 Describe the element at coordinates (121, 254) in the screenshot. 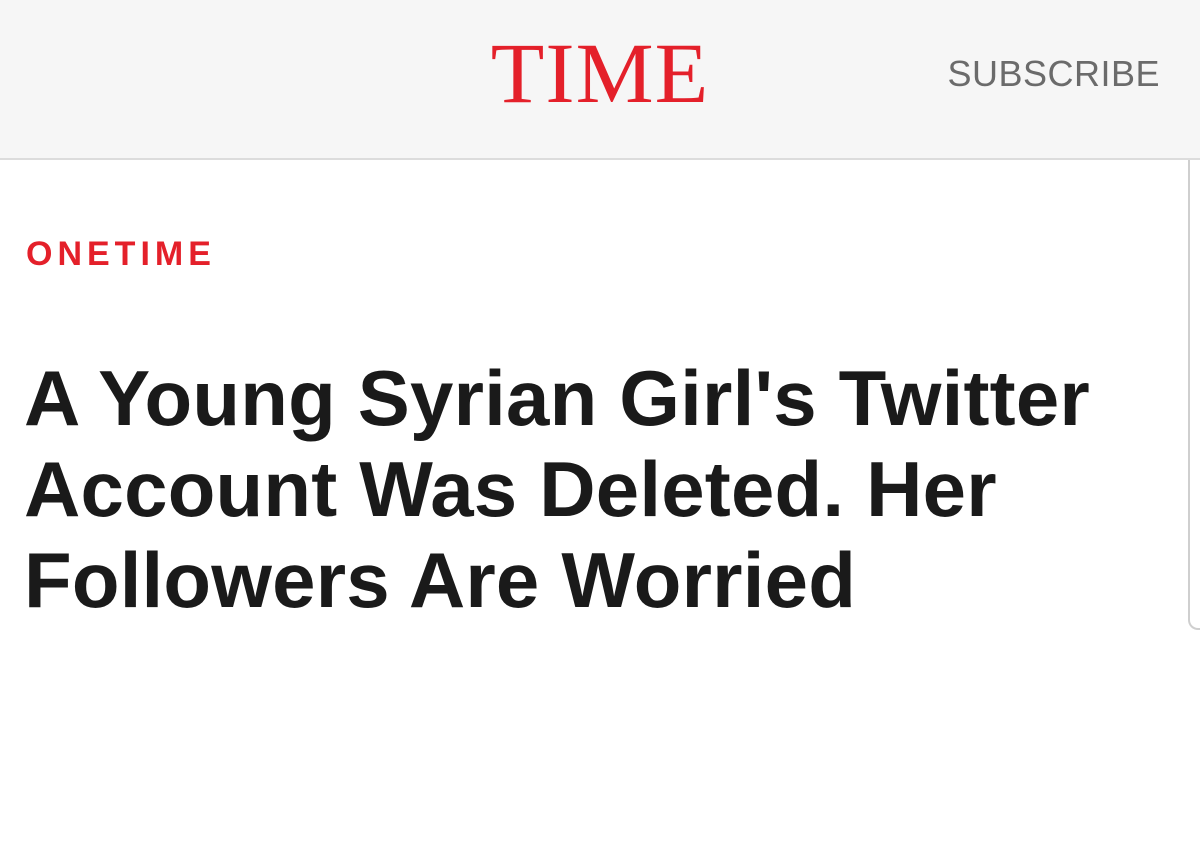

I see `section-label: ONETIME` at that location.